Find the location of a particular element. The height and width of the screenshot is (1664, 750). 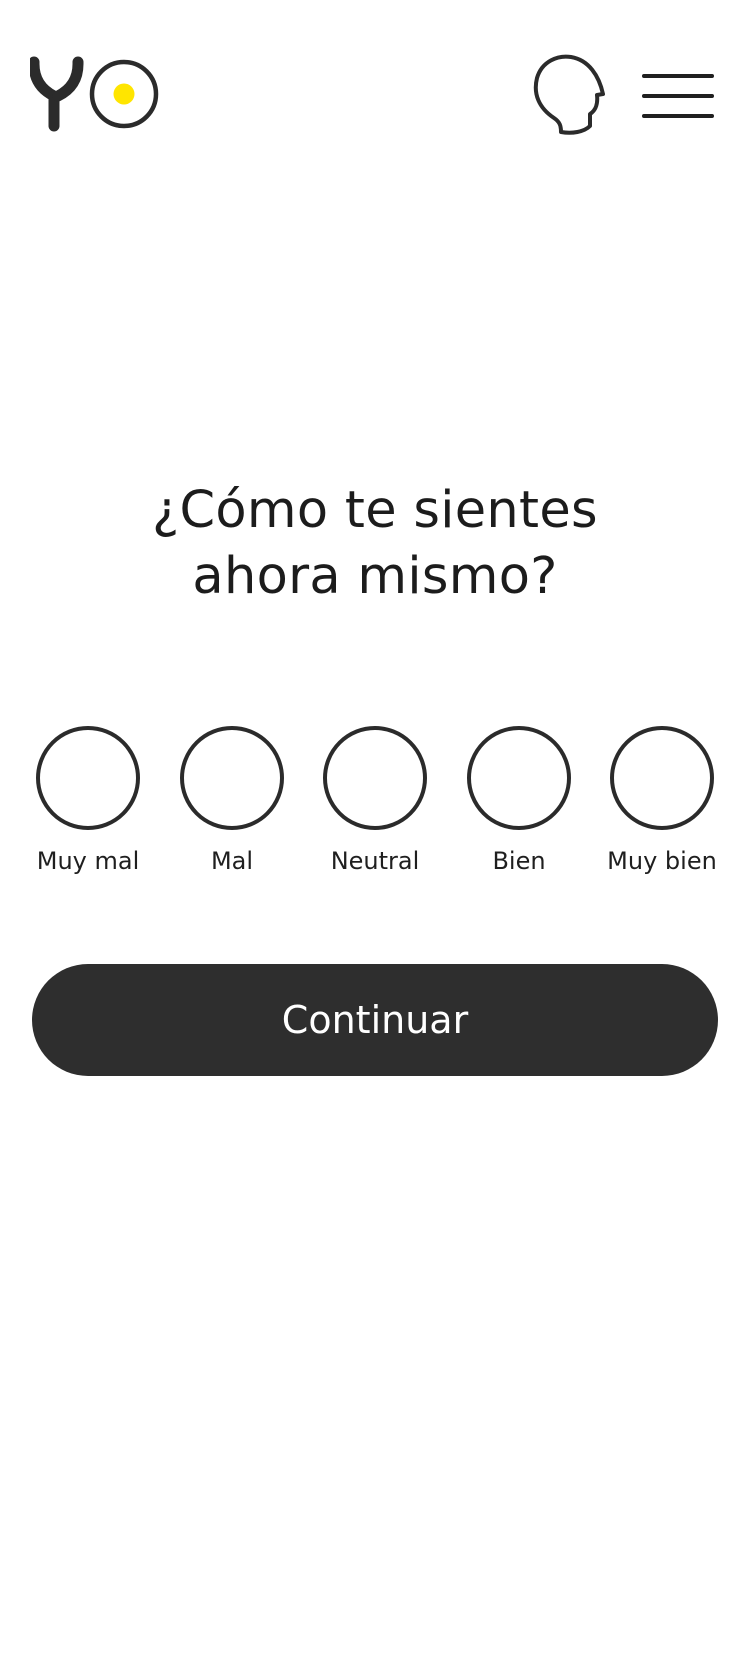

mood-option-mal: Mal is located at coordinates (232, 801).